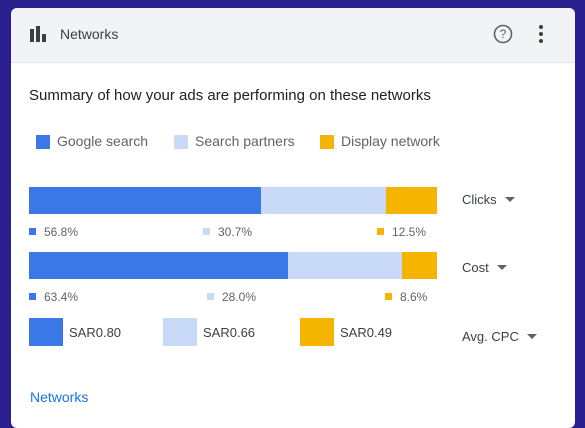 This screenshot has height=428, width=585. What do you see at coordinates (61, 297) in the screenshot?
I see `pct-value: 63.4%` at bounding box center [61, 297].